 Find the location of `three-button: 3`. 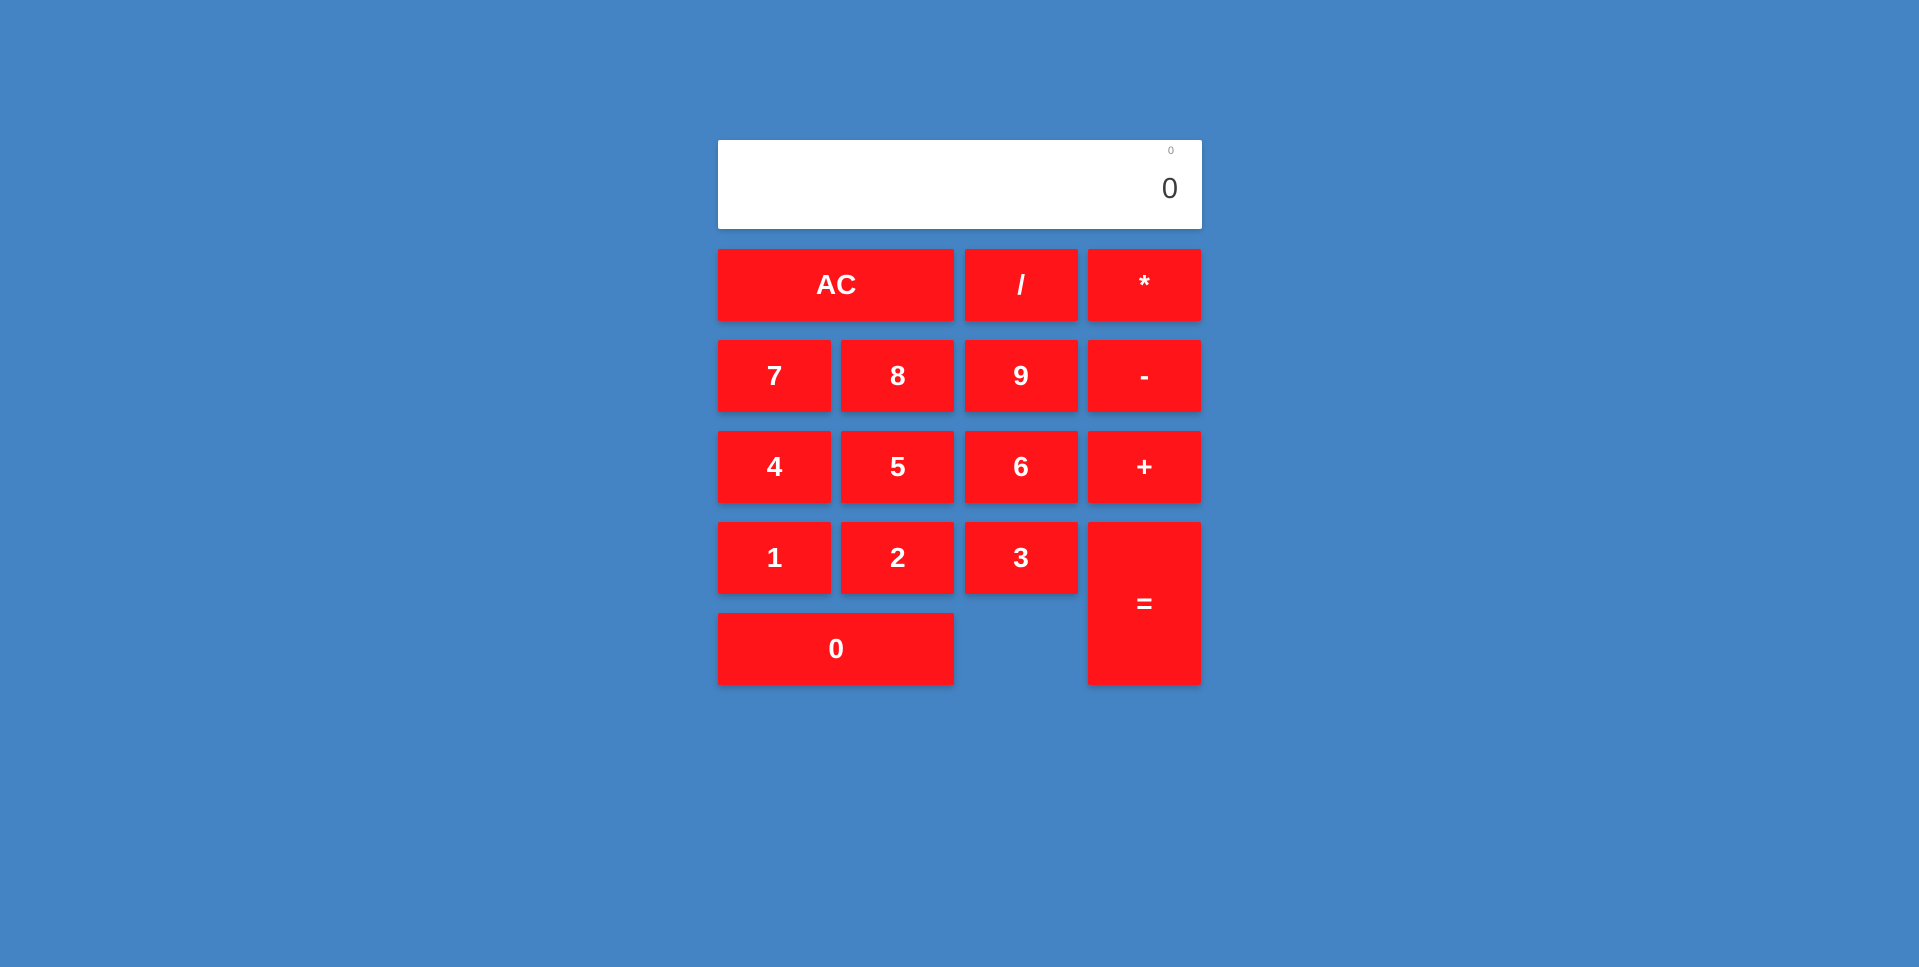

three-button: 3 is located at coordinates (1021, 558).